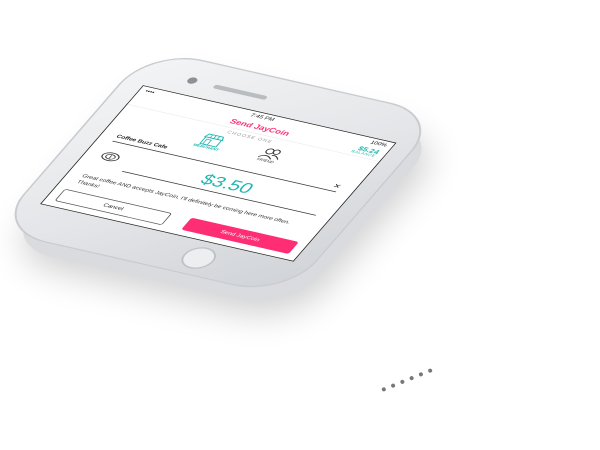 Image resolution: width=600 pixels, height=450 pixels. Describe the element at coordinates (109, 158) in the screenshot. I see `coin-icon` at that location.